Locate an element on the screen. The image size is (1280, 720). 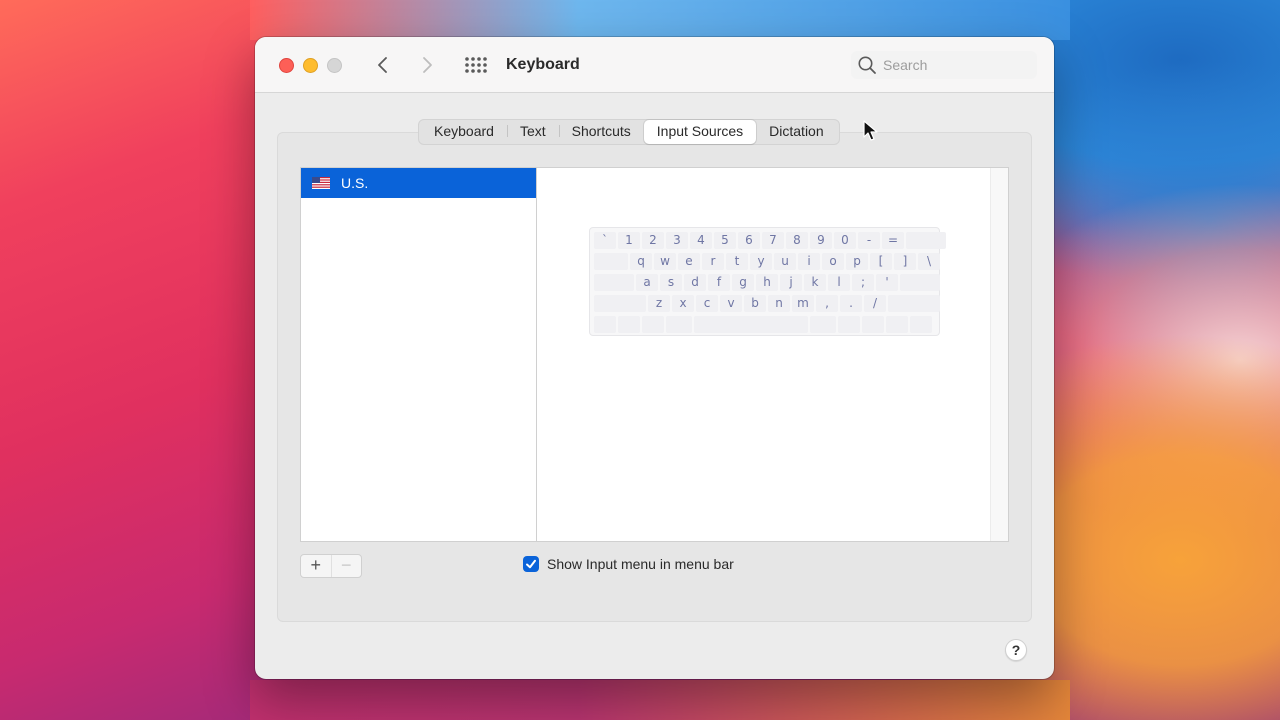
search-input is located at coordinates (955, 65).